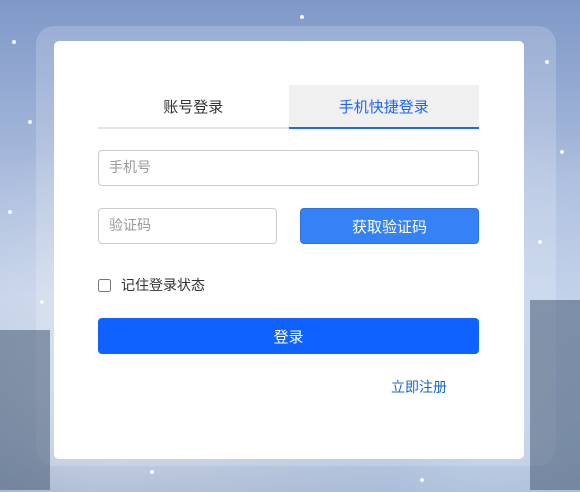 The width and height of the screenshot is (580, 492). What do you see at coordinates (288, 168) in the screenshot?
I see `phone-input` at bounding box center [288, 168].